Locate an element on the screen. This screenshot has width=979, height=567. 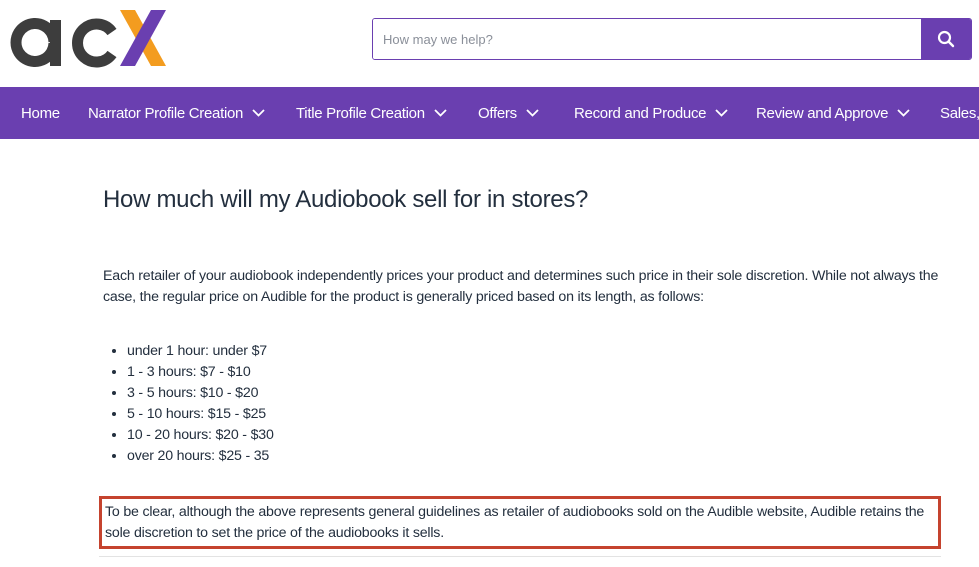
search-button is located at coordinates (946, 39).